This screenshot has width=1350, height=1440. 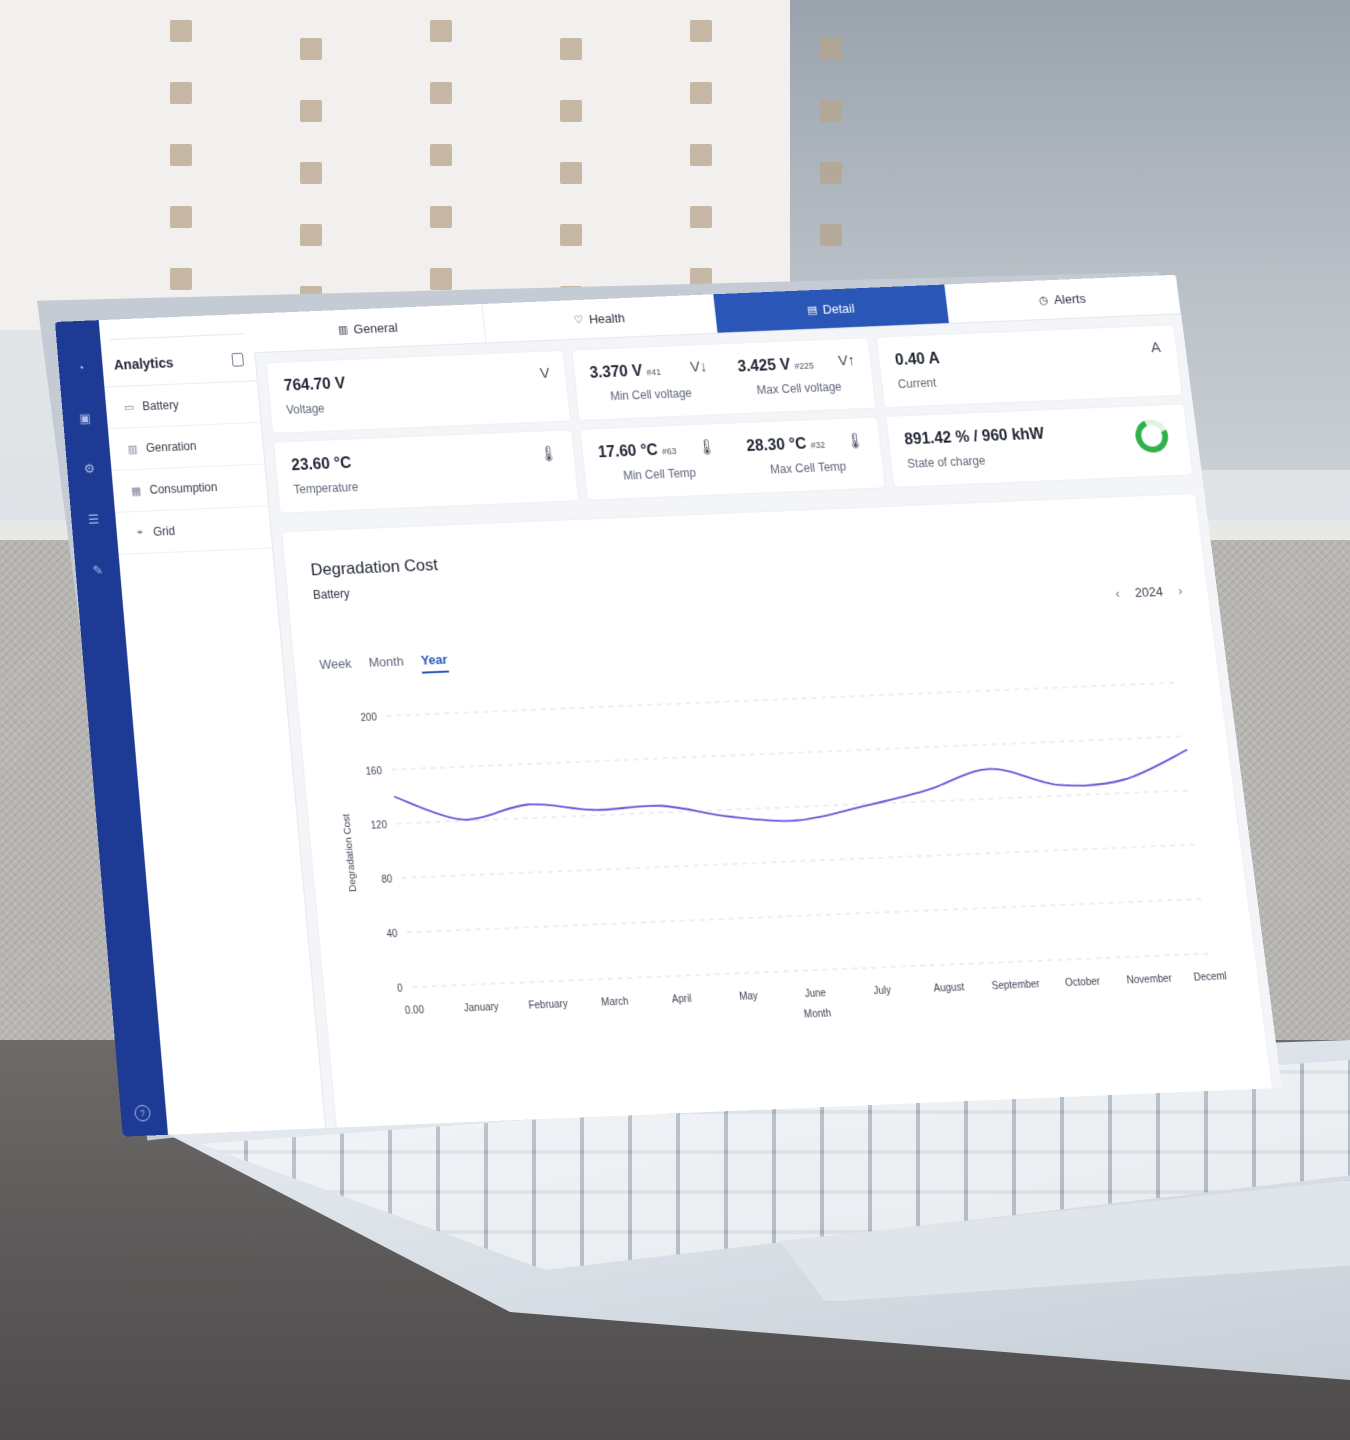 I want to click on max-cell-voltage-label: Max Cell voltage, so click(x=799, y=388).